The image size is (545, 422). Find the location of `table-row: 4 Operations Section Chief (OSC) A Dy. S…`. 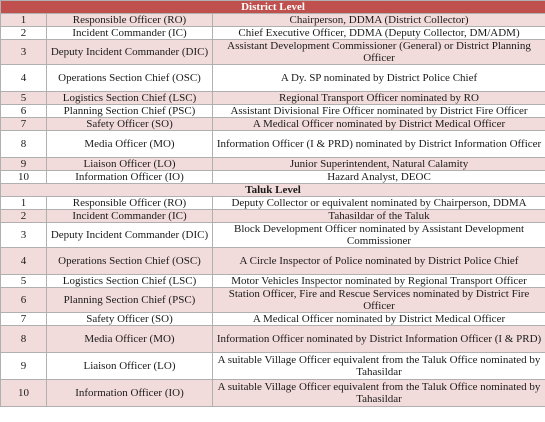

table-row: 4 Operations Section Chief (OSC) A Dy. S… is located at coordinates (272, 78).